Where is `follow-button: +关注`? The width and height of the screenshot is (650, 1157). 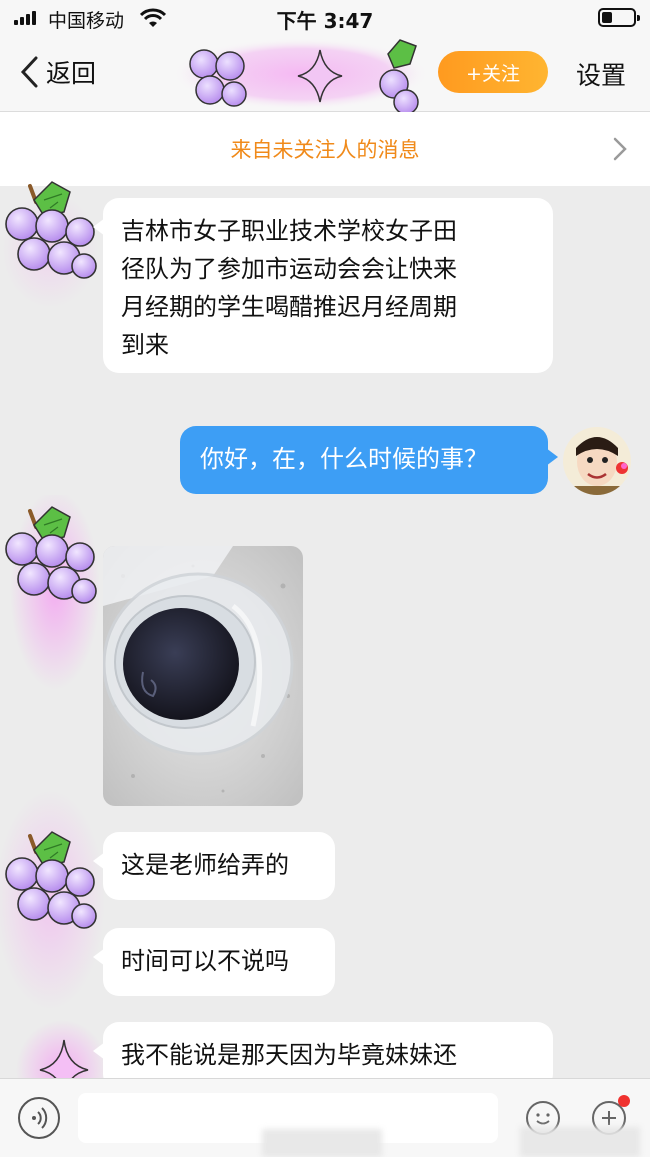 follow-button: +关注 is located at coordinates (493, 72).